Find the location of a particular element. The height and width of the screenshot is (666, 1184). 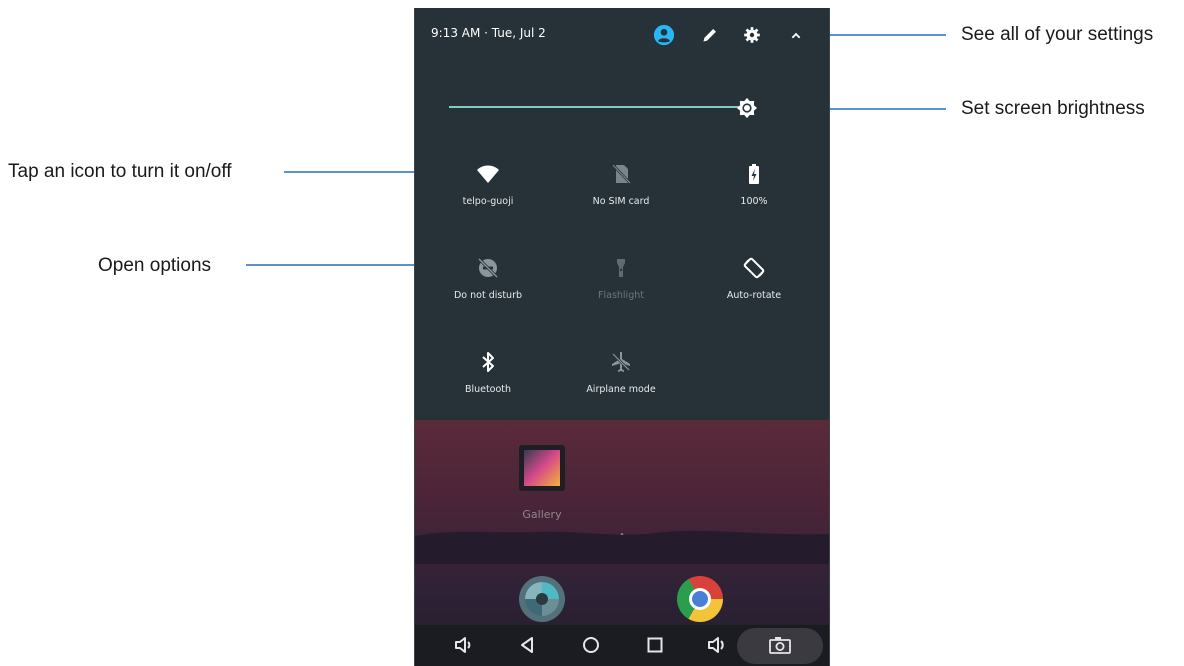

annotation-options: Open options is located at coordinates (155, 265).